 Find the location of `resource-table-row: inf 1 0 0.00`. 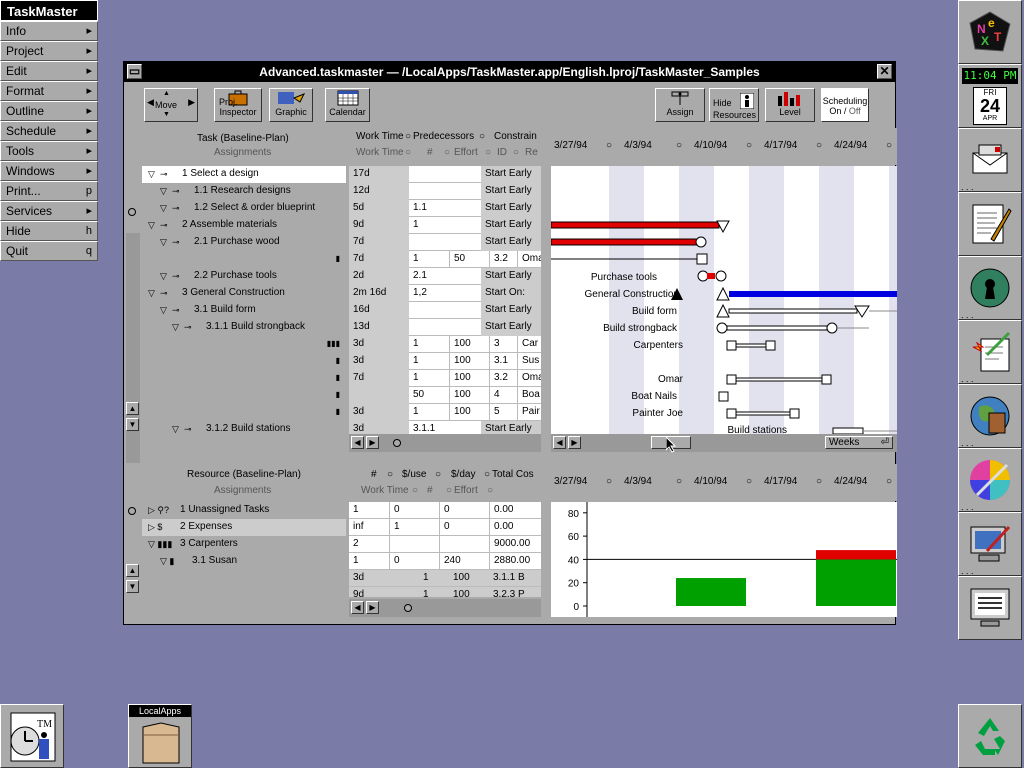

resource-table-row: inf 1 0 0.00 is located at coordinates (445, 527).